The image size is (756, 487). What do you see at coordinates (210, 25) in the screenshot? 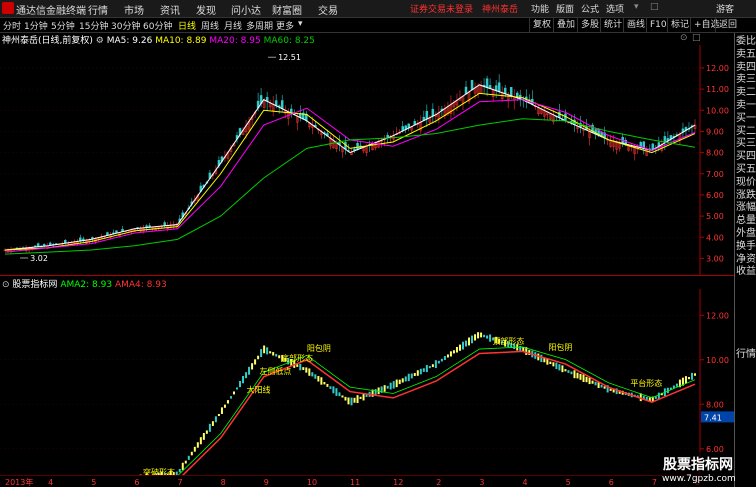
I see `period-week: 周线` at bounding box center [210, 25].